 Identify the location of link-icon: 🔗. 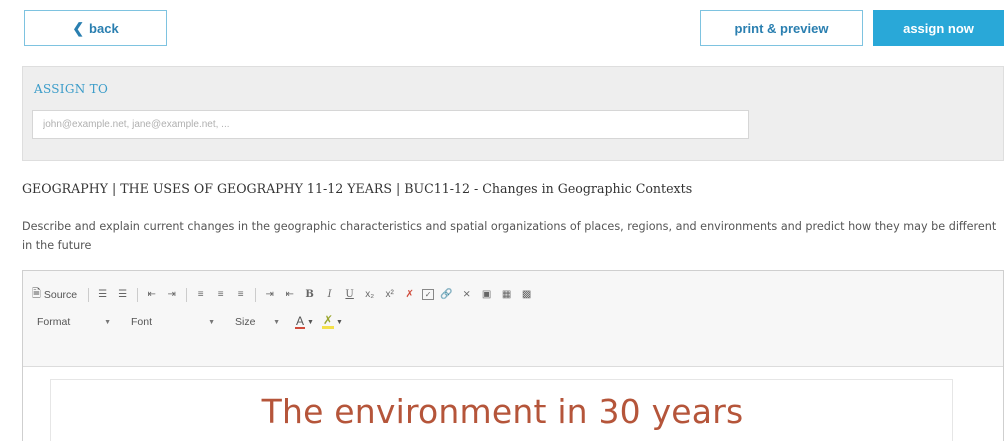
(446, 294).